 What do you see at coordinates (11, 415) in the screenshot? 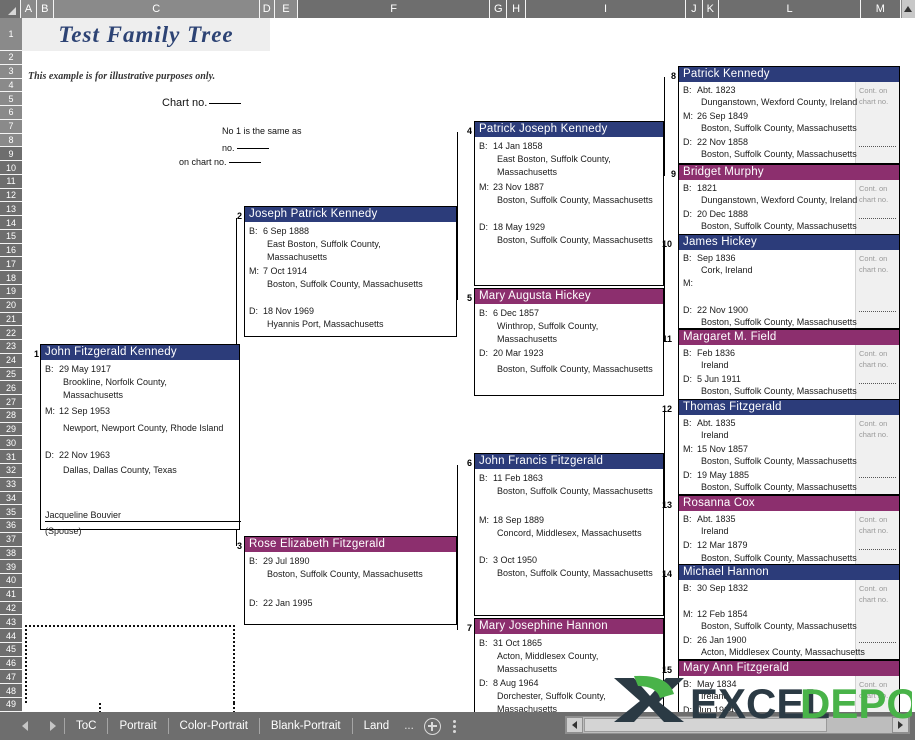
I see `row-header-28: 28` at bounding box center [11, 415].